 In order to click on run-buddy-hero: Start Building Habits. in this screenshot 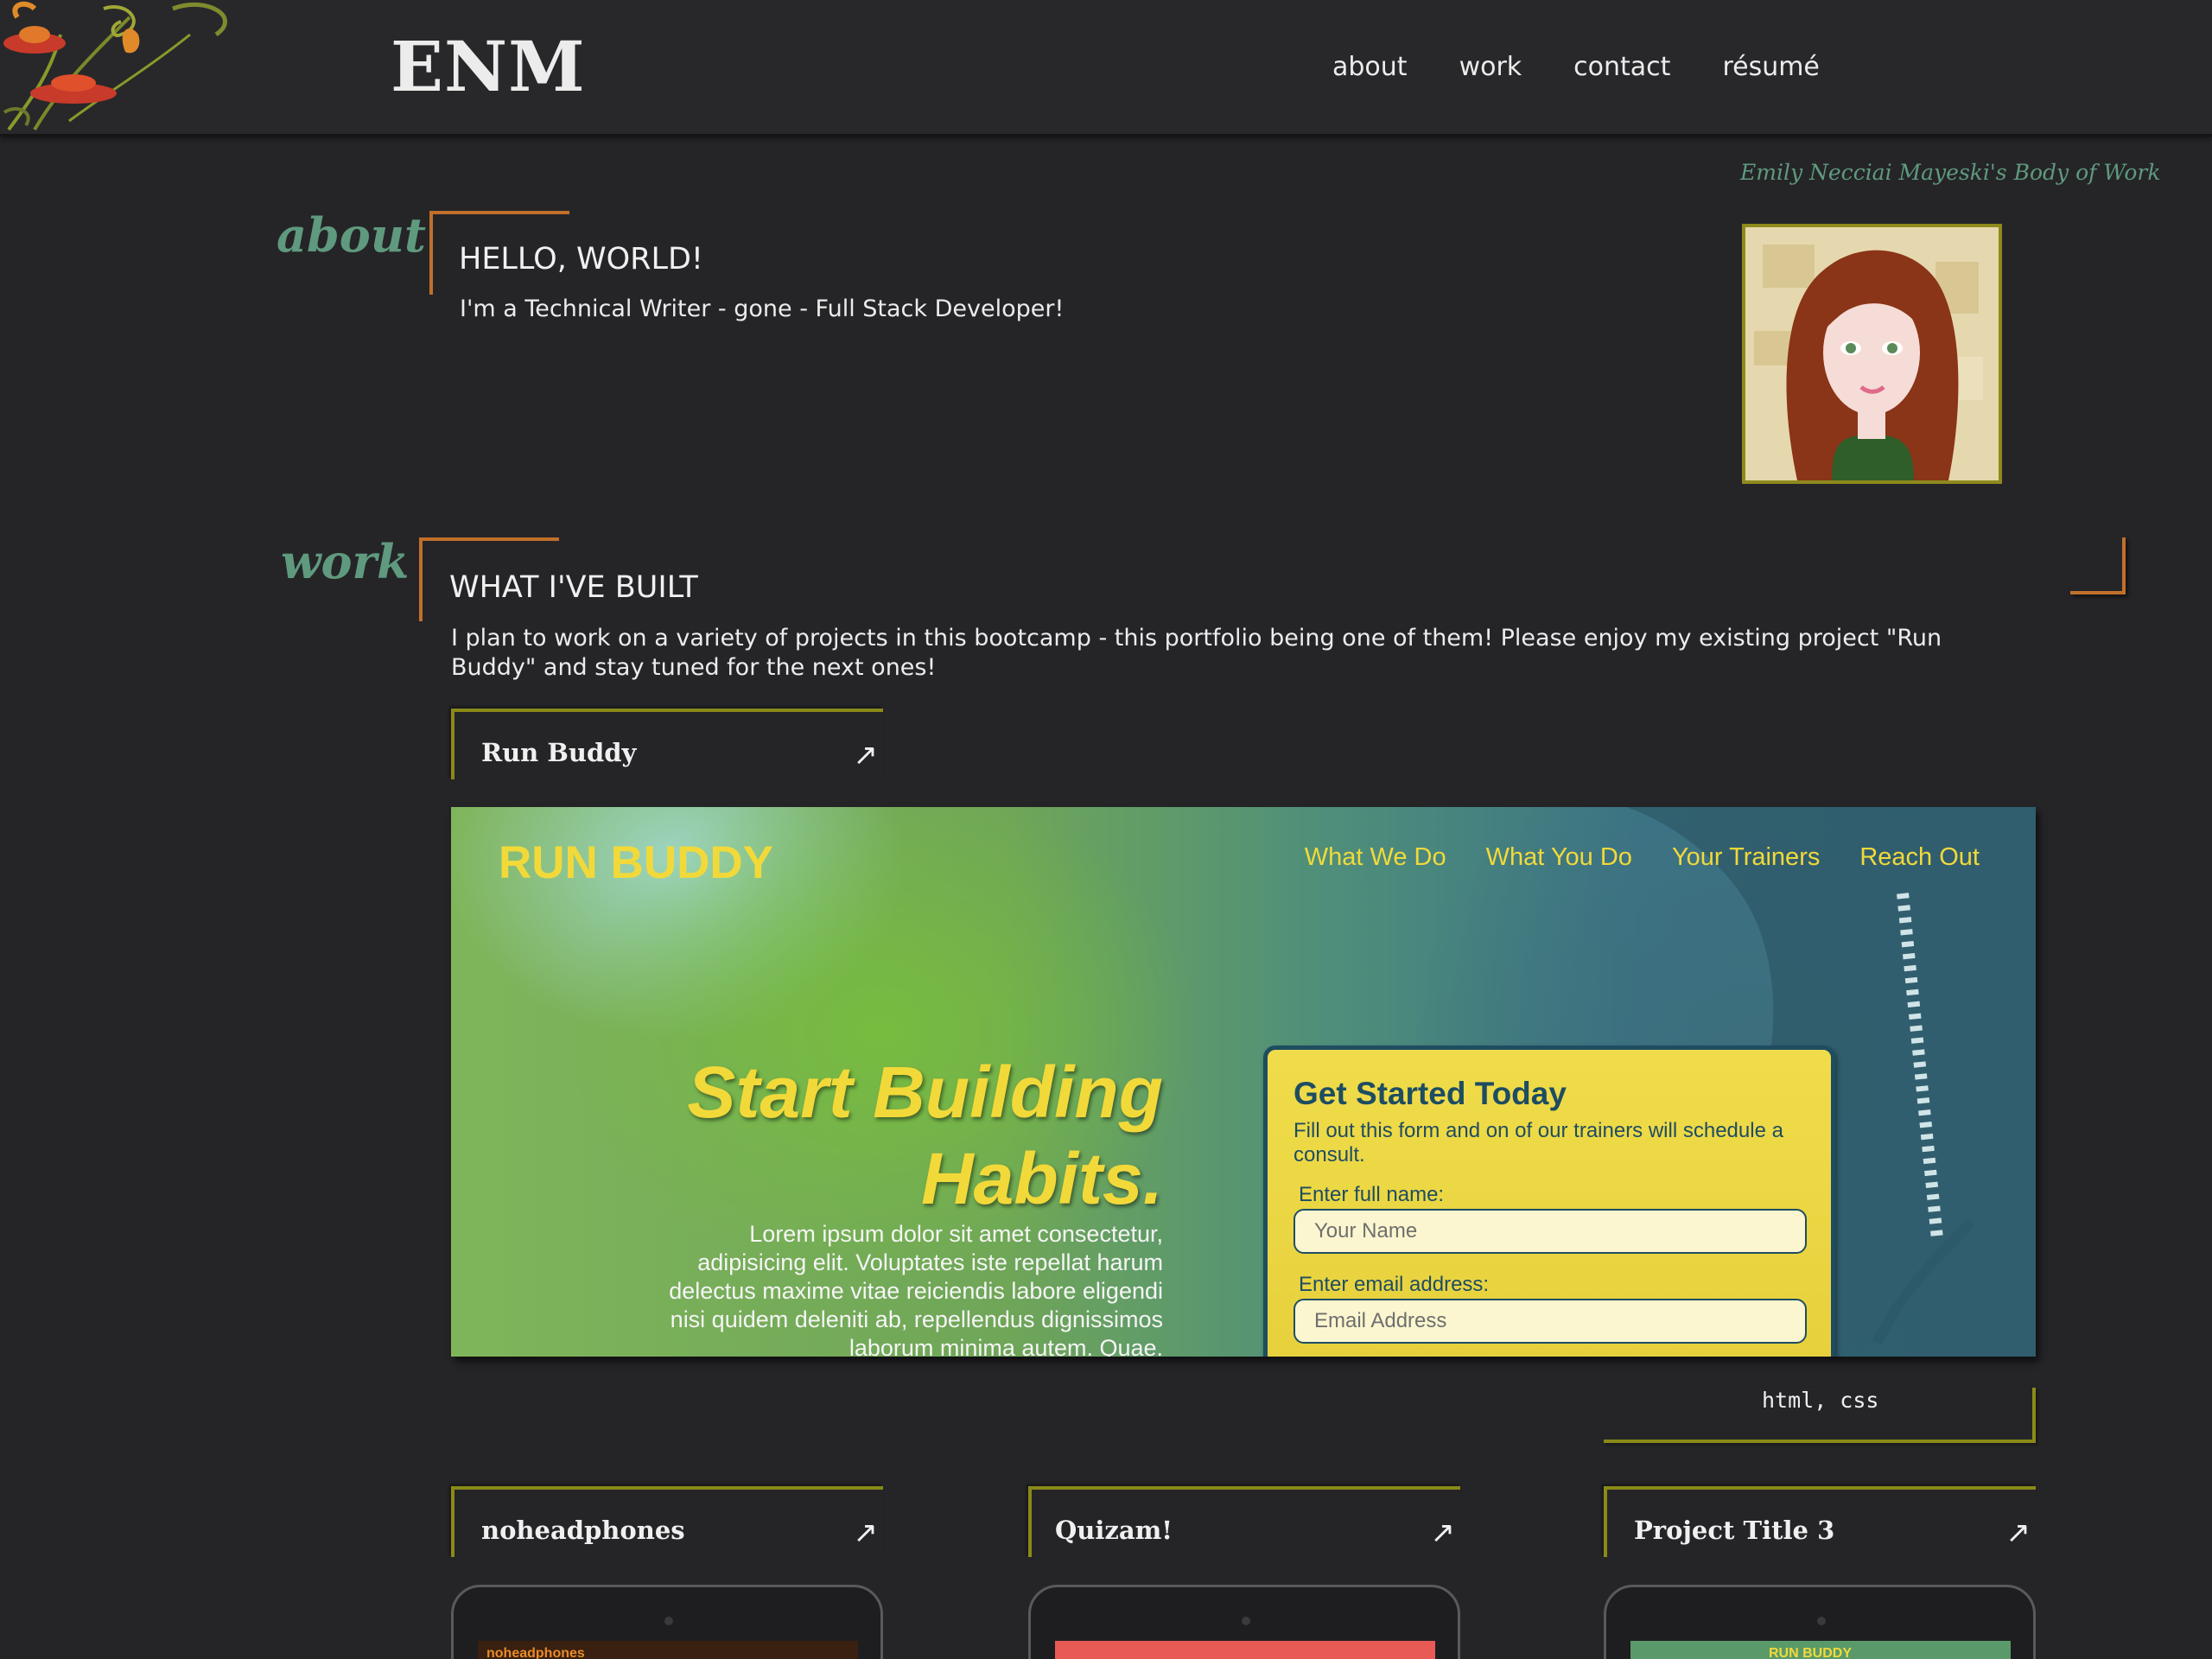, I will do `click(925, 1135)`.